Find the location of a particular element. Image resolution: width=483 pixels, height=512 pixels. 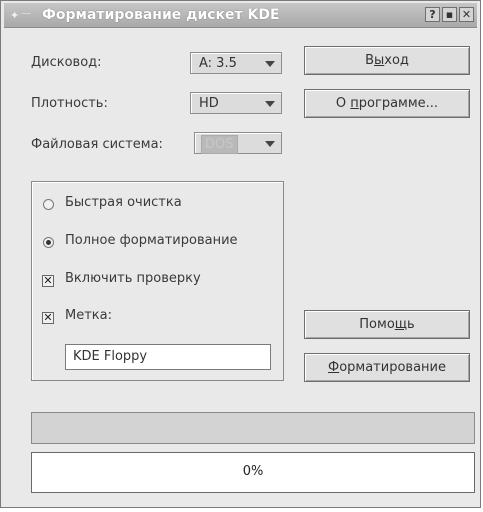

filesystem-select-value: DOS is located at coordinates (219, 144).